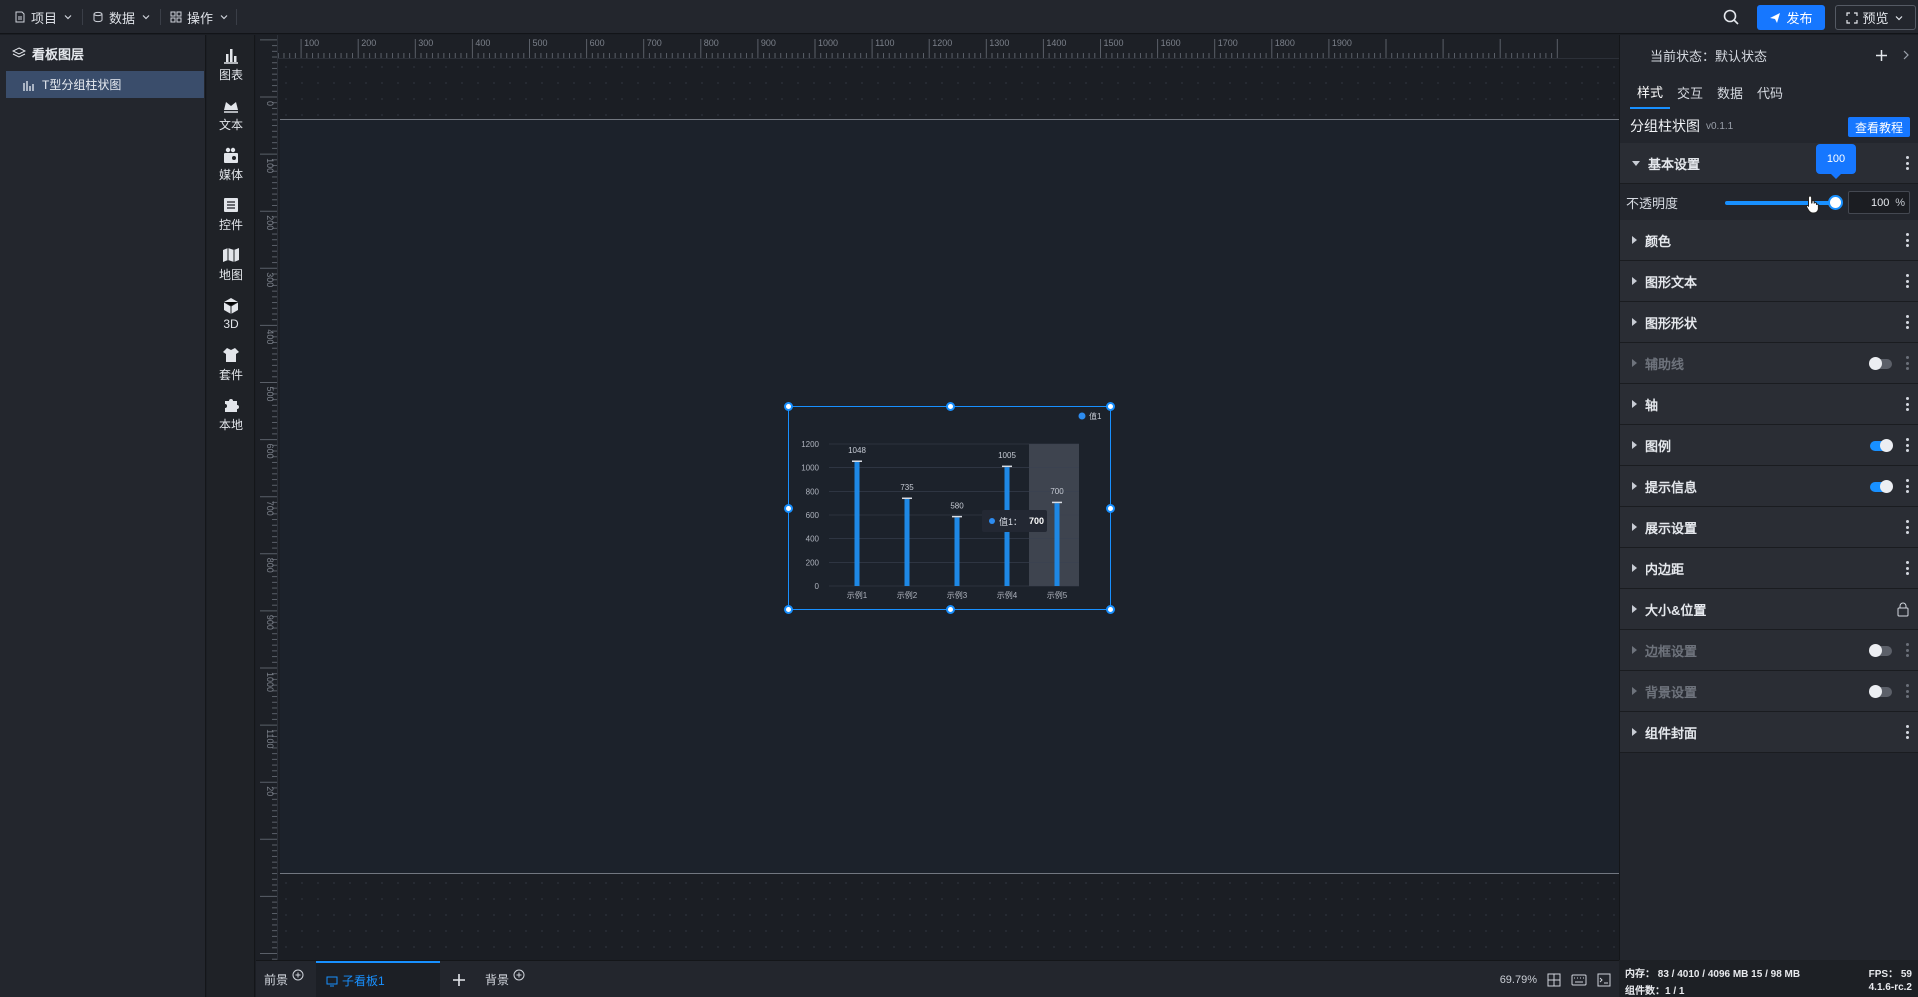  I want to click on fullscreen-icon, so click(1852, 17).